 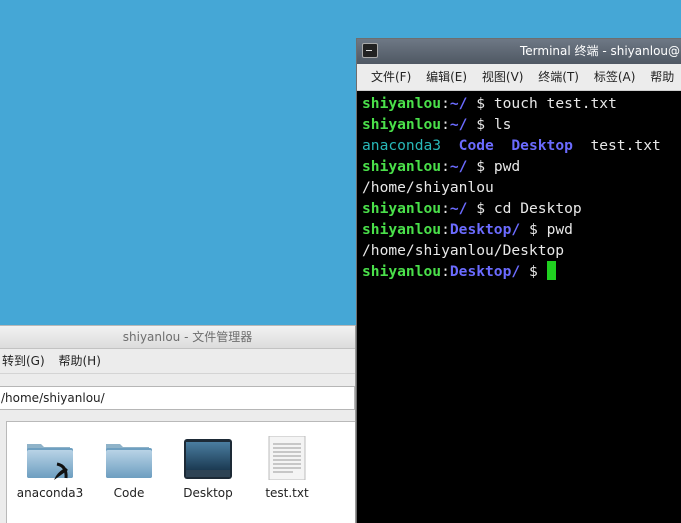 What do you see at coordinates (287, 493) in the screenshot?
I see `file-item-label: test.txt` at bounding box center [287, 493].